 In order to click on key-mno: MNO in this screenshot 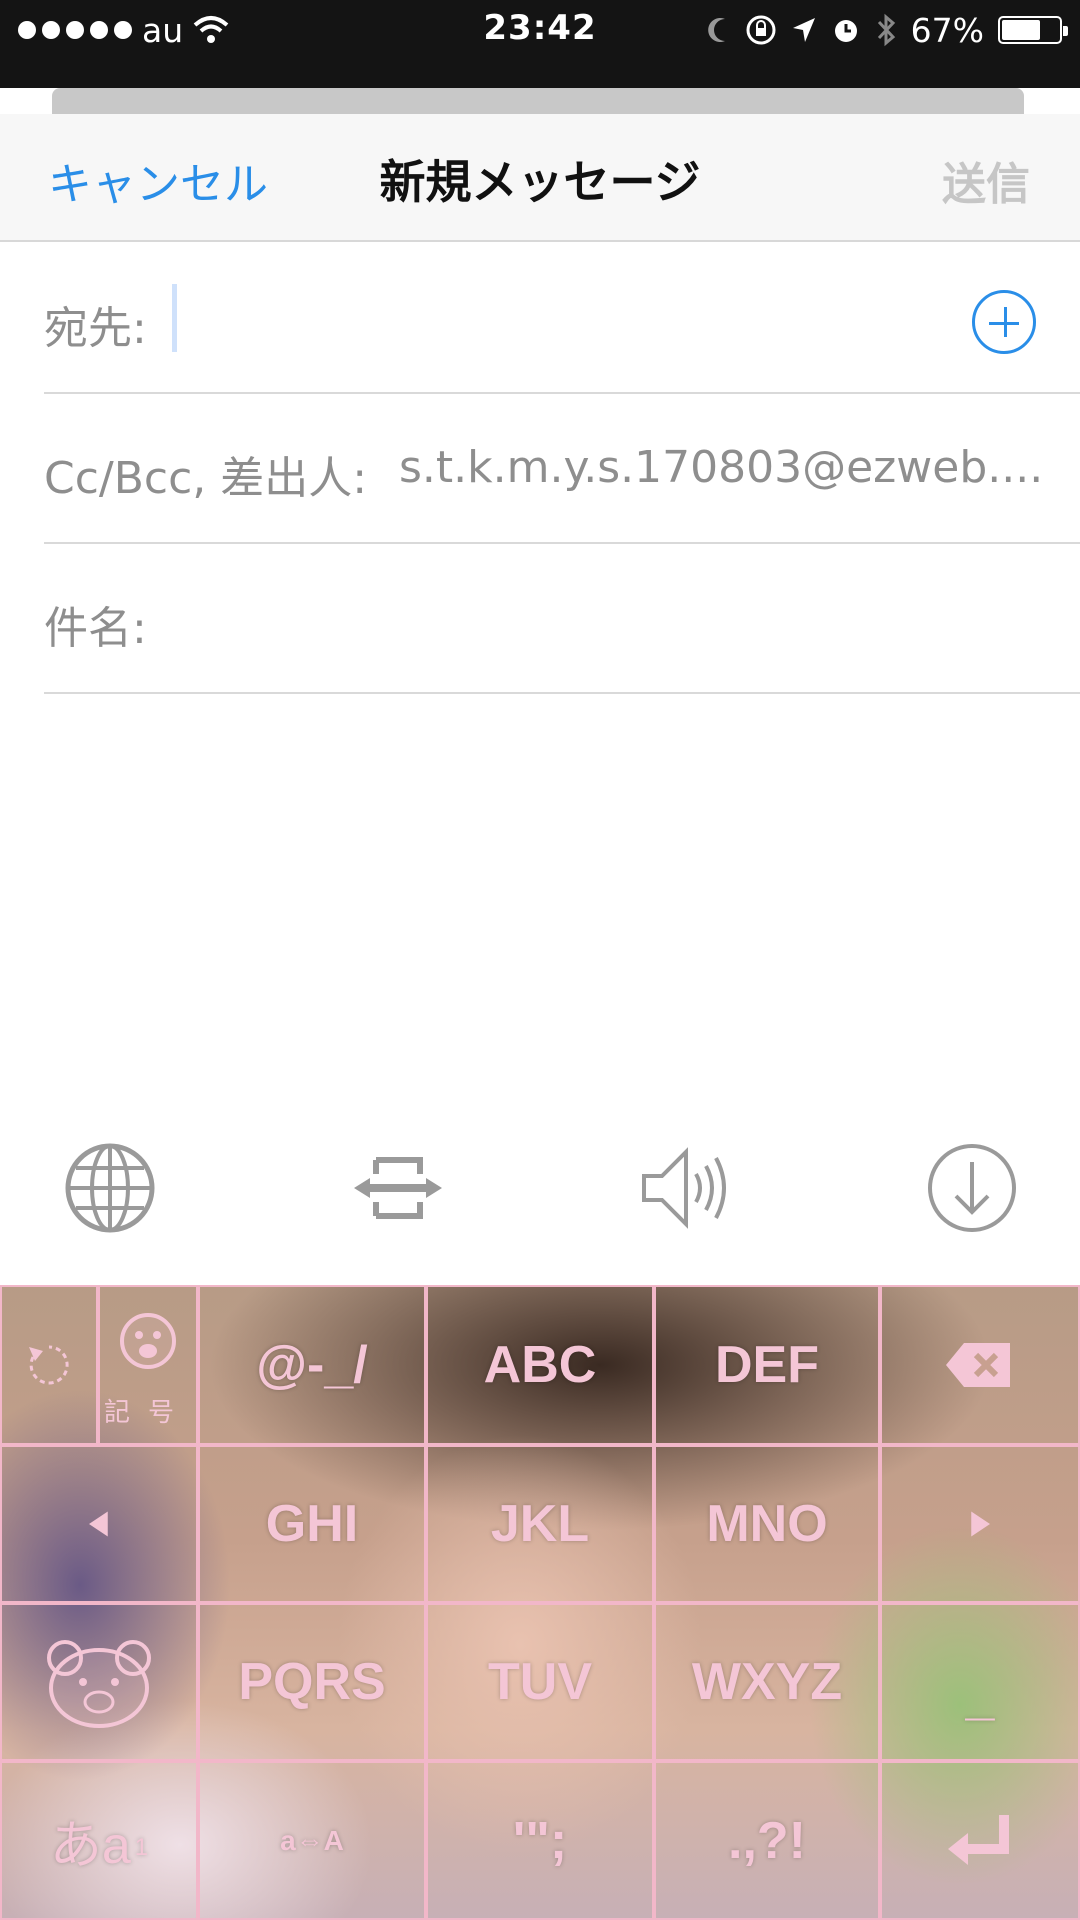, I will do `click(767, 1524)`.